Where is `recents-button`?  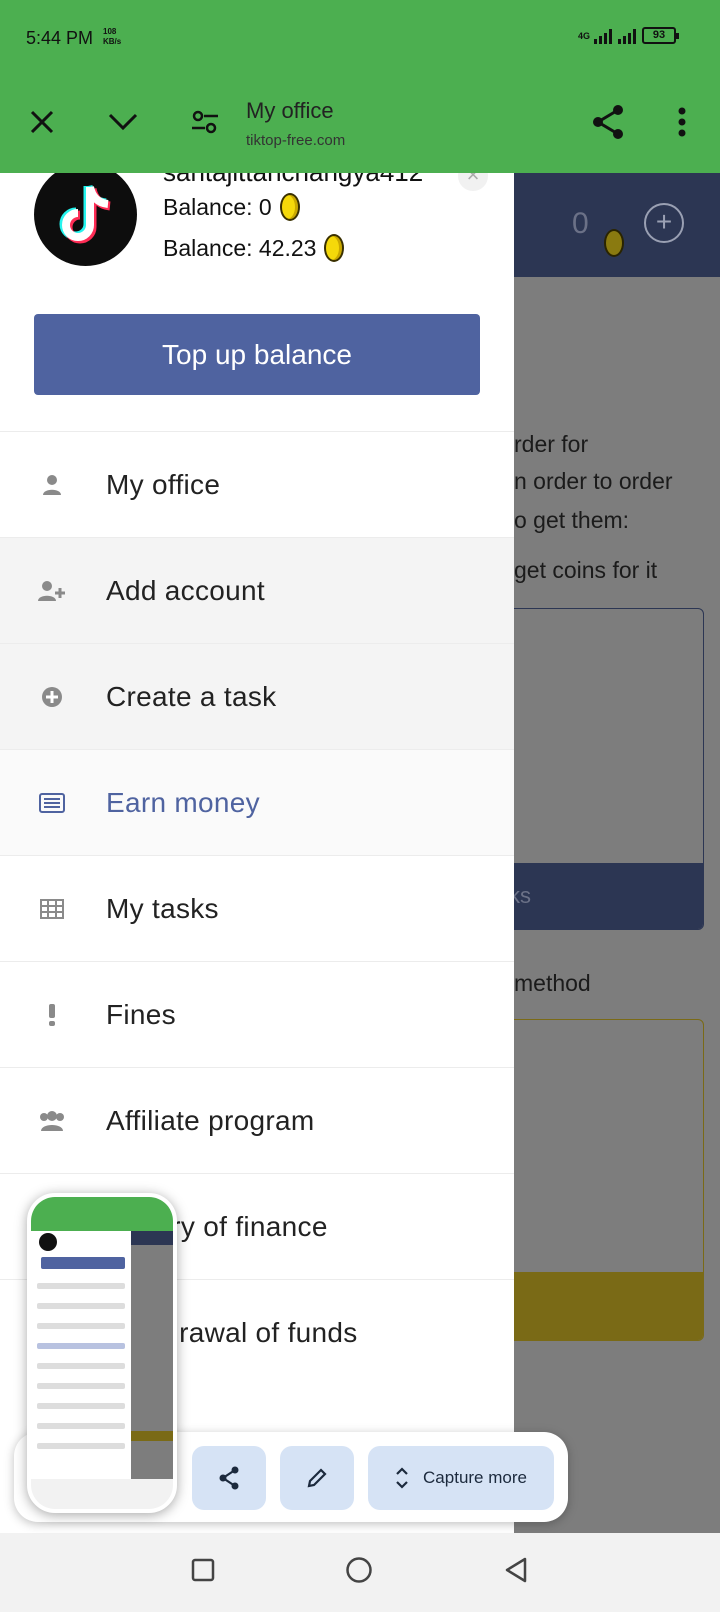 recents-button is located at coordinates (203, 1572).